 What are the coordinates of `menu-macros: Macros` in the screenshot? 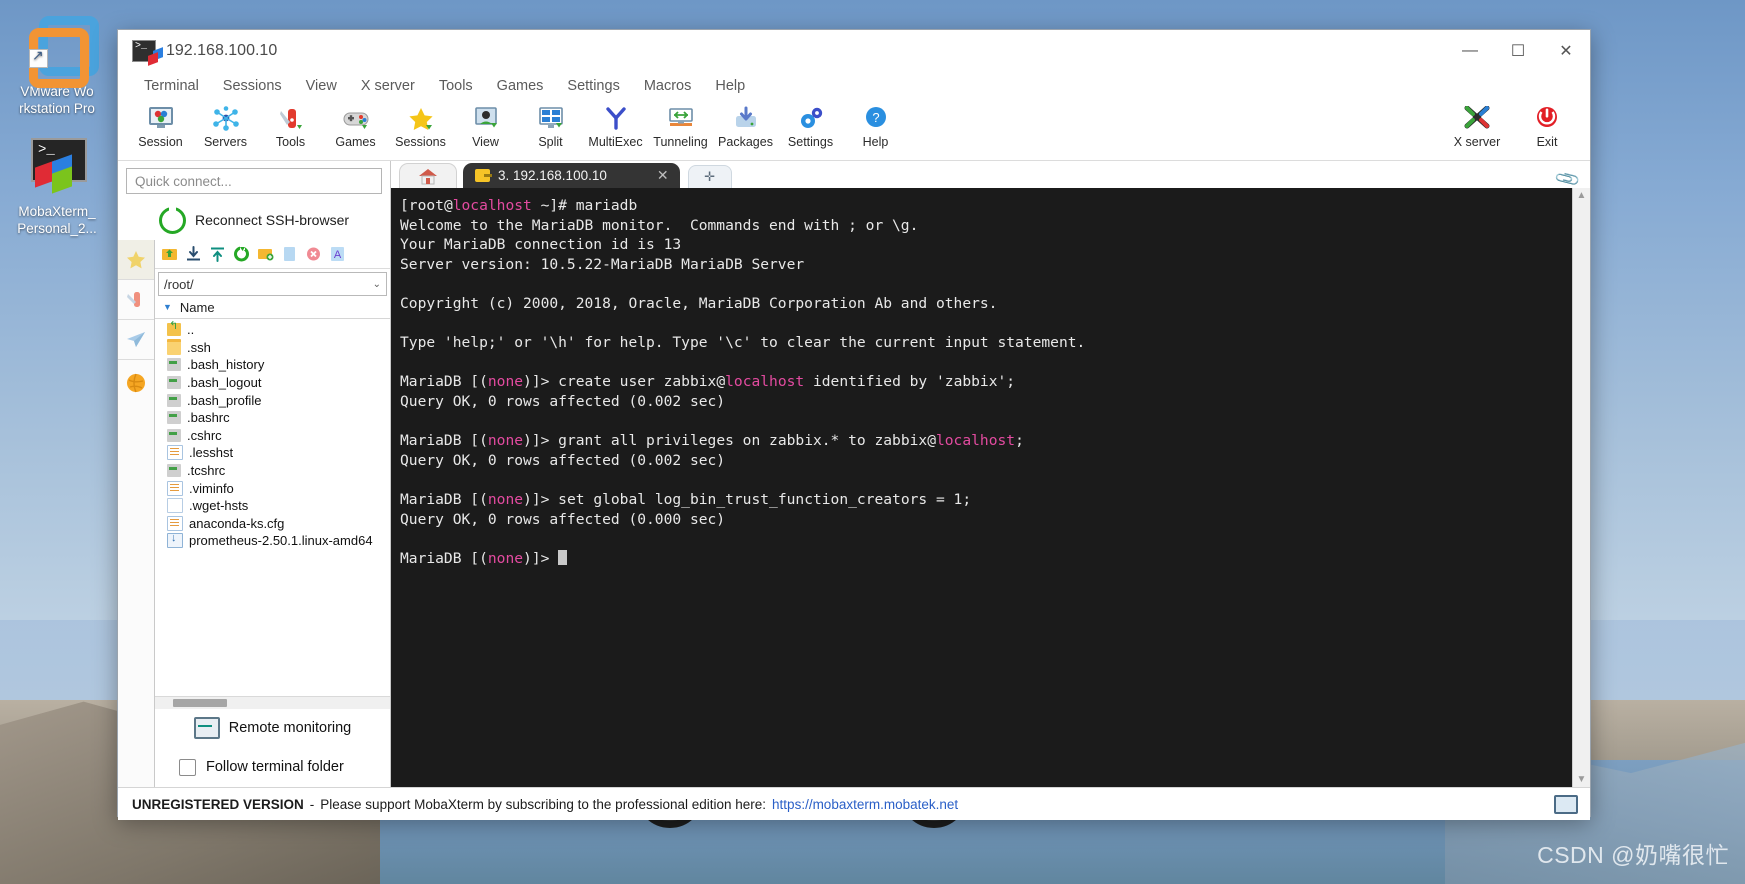 It's located at (668, 86).